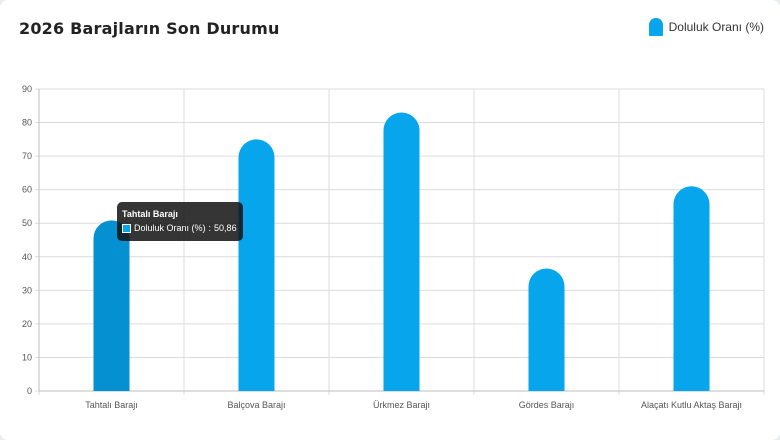 The height and width of the screenshot is (440, 780). Describe the element at coordinates (27, 290) in the screenshot. I see `y-tick-label: 30` at that location.